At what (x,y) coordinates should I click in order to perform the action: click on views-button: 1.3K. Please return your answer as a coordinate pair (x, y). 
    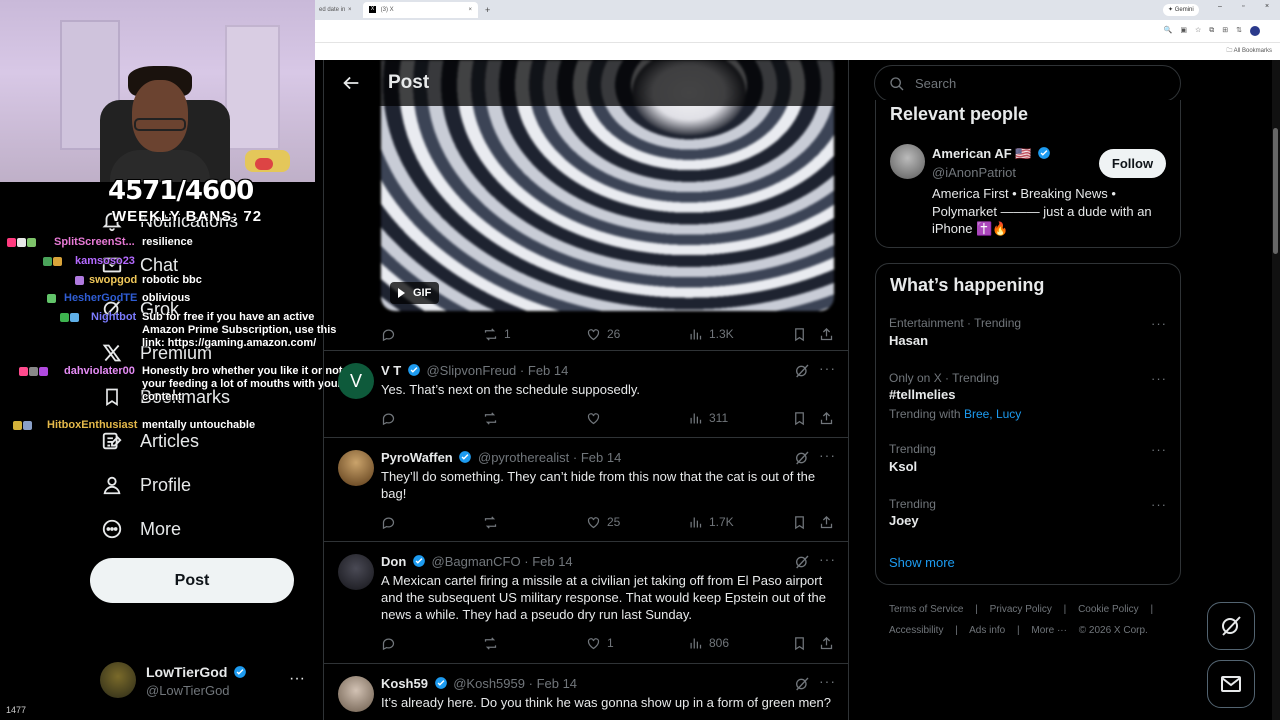
    Looking at the image, I should click on (711, 334).